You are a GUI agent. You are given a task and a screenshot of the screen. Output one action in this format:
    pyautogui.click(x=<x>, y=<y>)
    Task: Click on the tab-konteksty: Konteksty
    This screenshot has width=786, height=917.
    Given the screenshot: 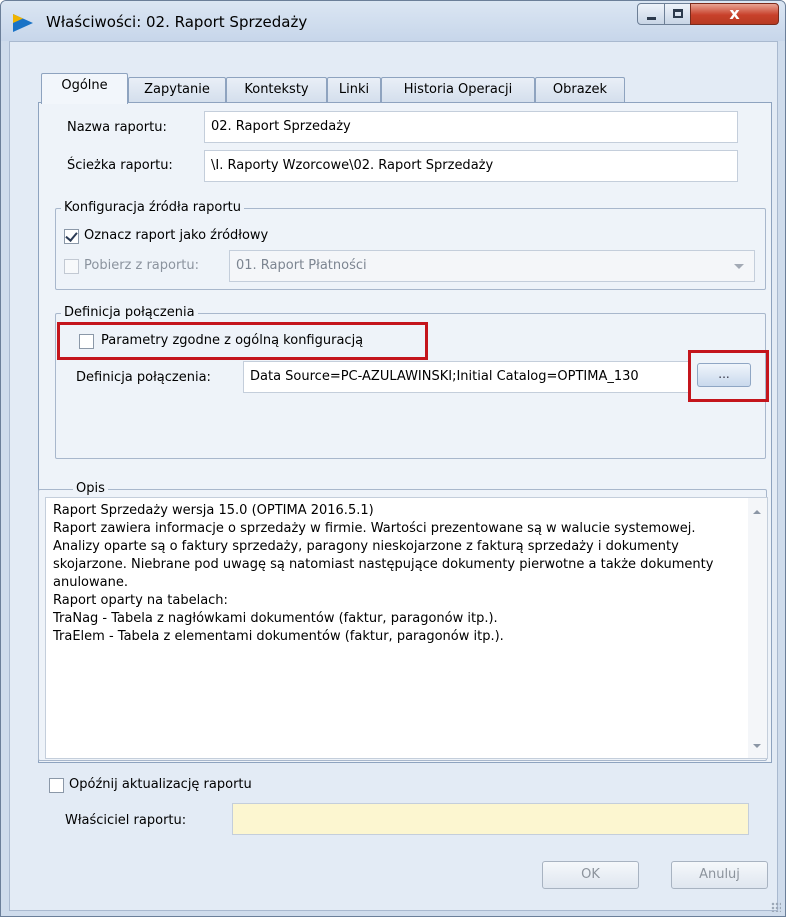 What is the action you would take?
    pyautogui.click(x=276, y=90)
    